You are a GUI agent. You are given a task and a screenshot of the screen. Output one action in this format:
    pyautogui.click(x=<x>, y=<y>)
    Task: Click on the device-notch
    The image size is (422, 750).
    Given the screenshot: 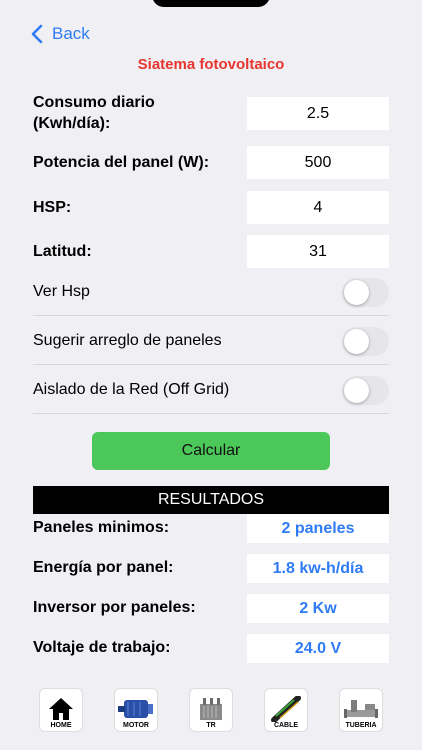 What is the action you would take?
    pyautogui.click(x=211, y=3)
    